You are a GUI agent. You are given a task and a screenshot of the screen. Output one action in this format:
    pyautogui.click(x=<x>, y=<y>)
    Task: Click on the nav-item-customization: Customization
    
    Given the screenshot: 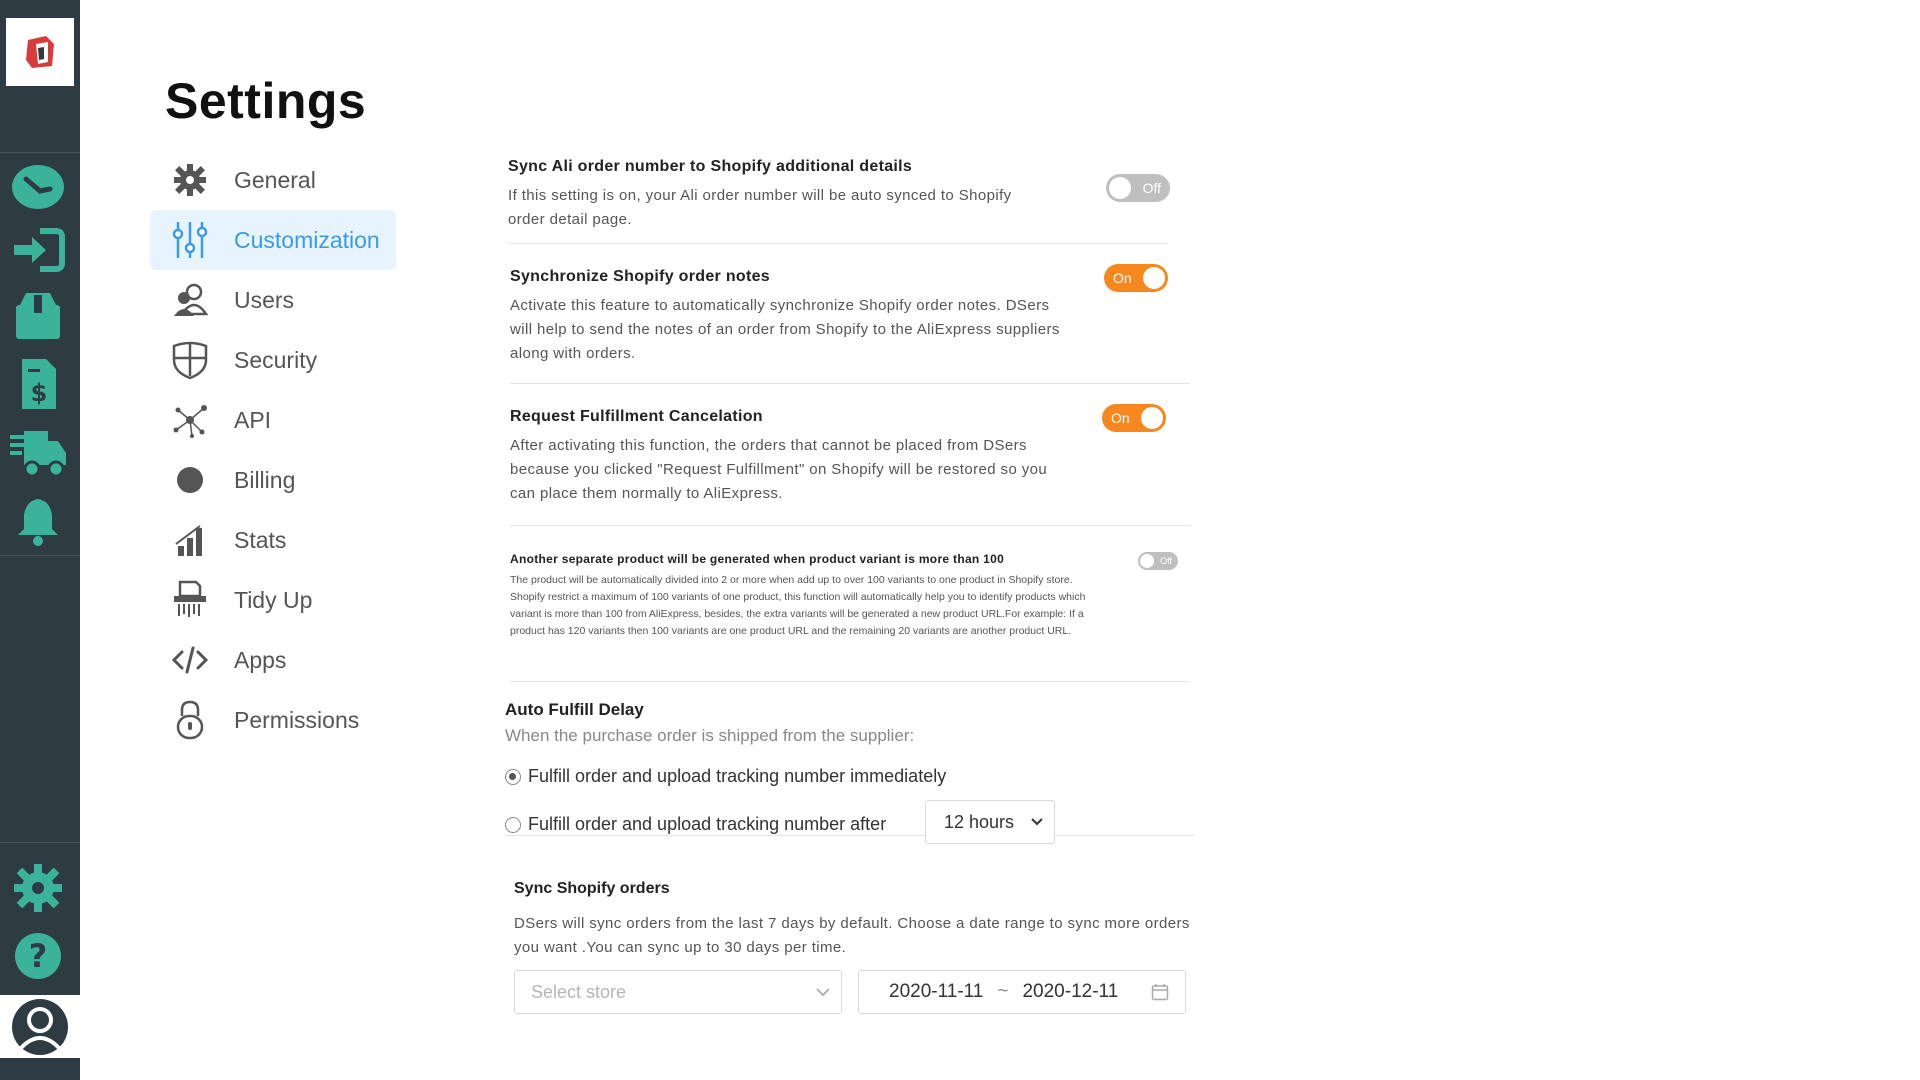 What is the action you would take?
    pyautogui.click(x=273, y=240)
    